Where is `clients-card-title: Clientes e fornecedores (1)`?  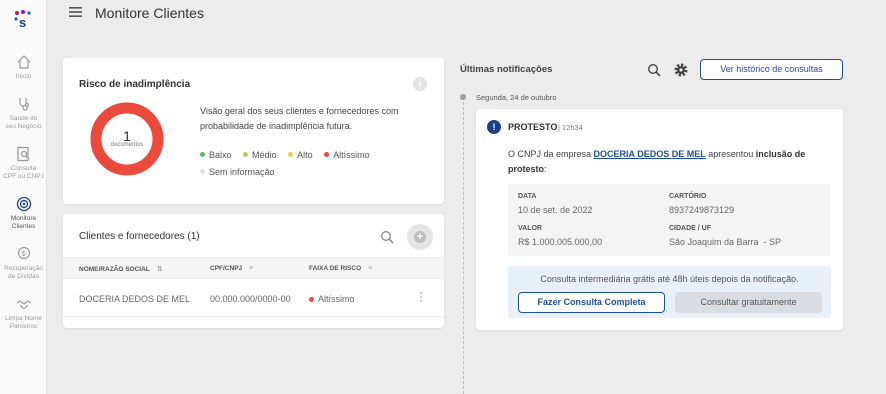 clients-card-title: Clientes e fornecedores (1) is located at coordinates (139, 236).